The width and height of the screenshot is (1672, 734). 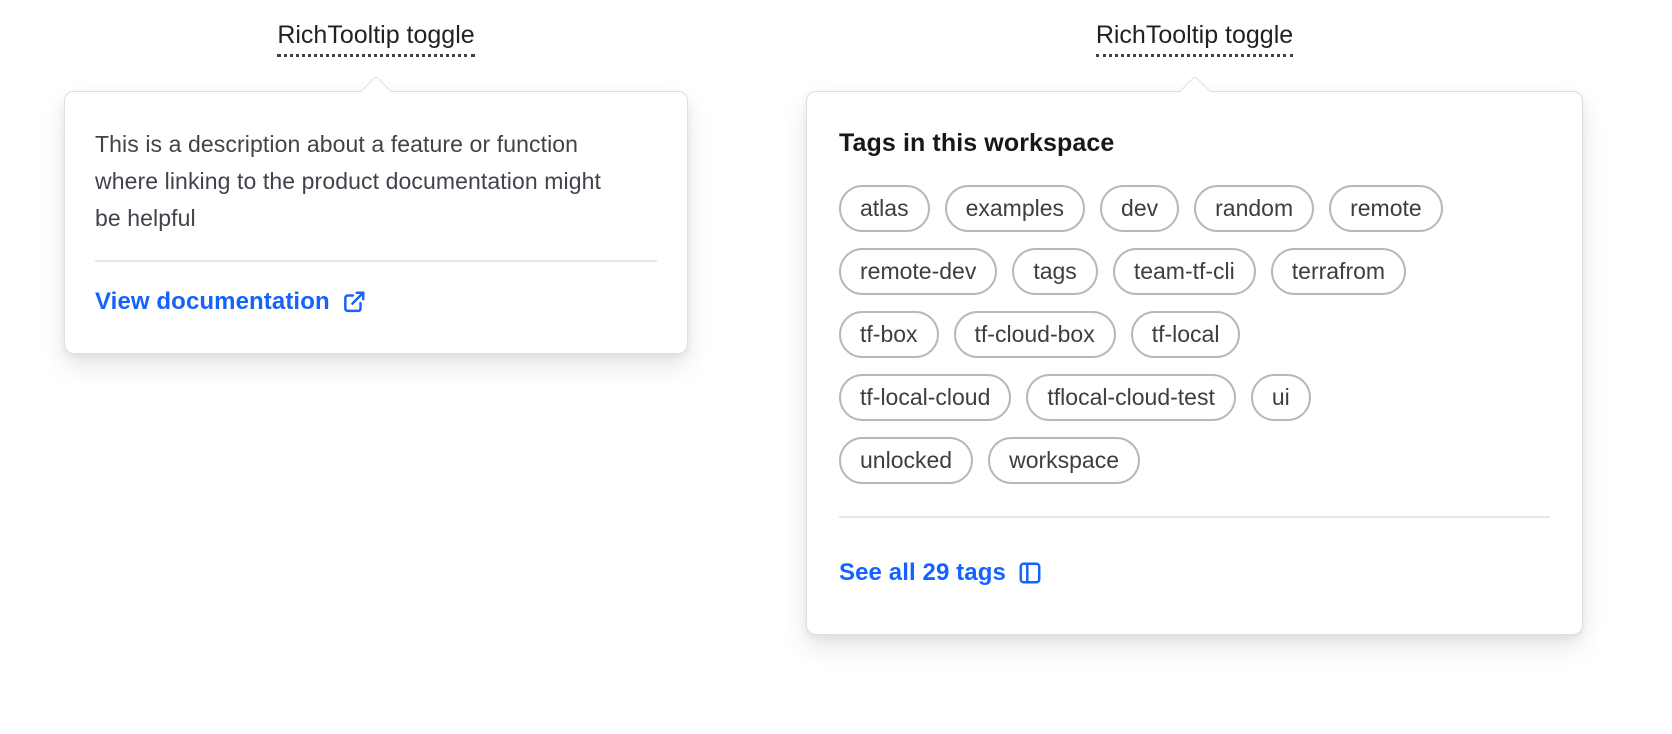 What do you see at coordinates (1030, 573) in the screenshot?
I see `sidebar-icon` at bounding box center [1030, 573].